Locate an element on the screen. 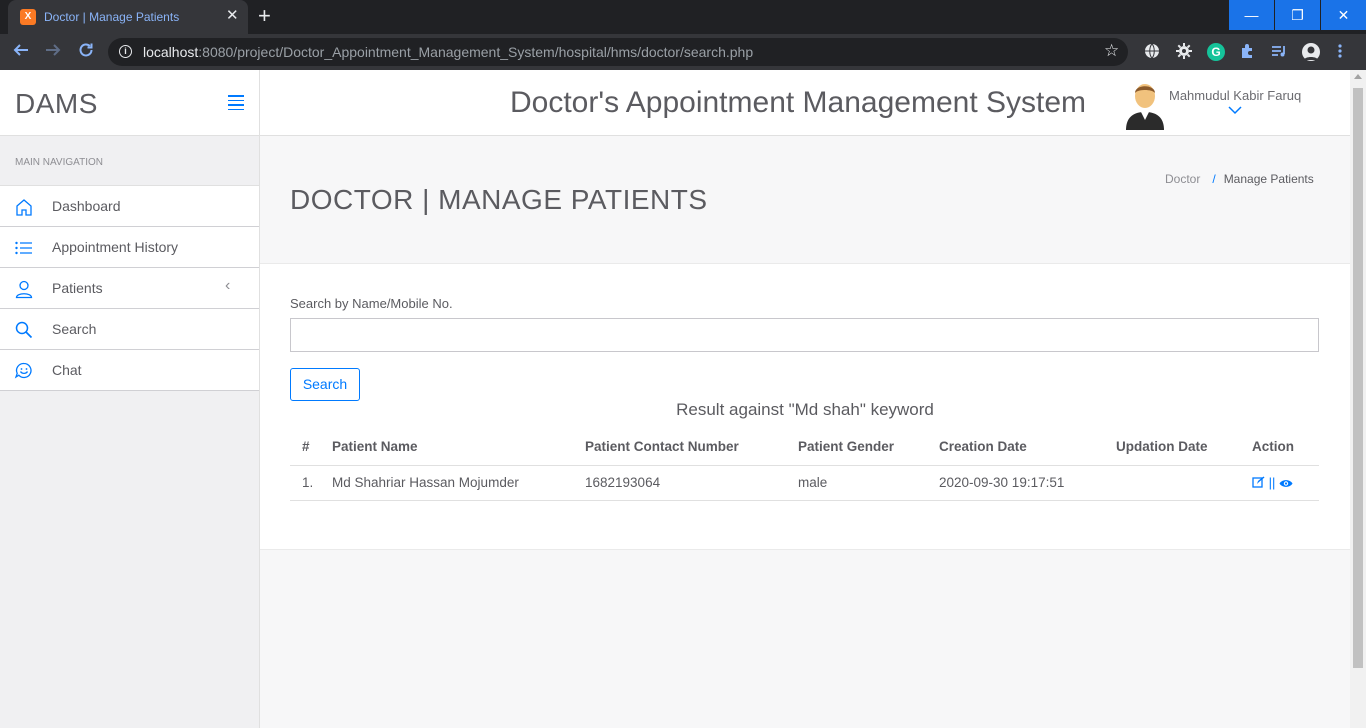  search-button: Search is located at coordinates (325, 384).